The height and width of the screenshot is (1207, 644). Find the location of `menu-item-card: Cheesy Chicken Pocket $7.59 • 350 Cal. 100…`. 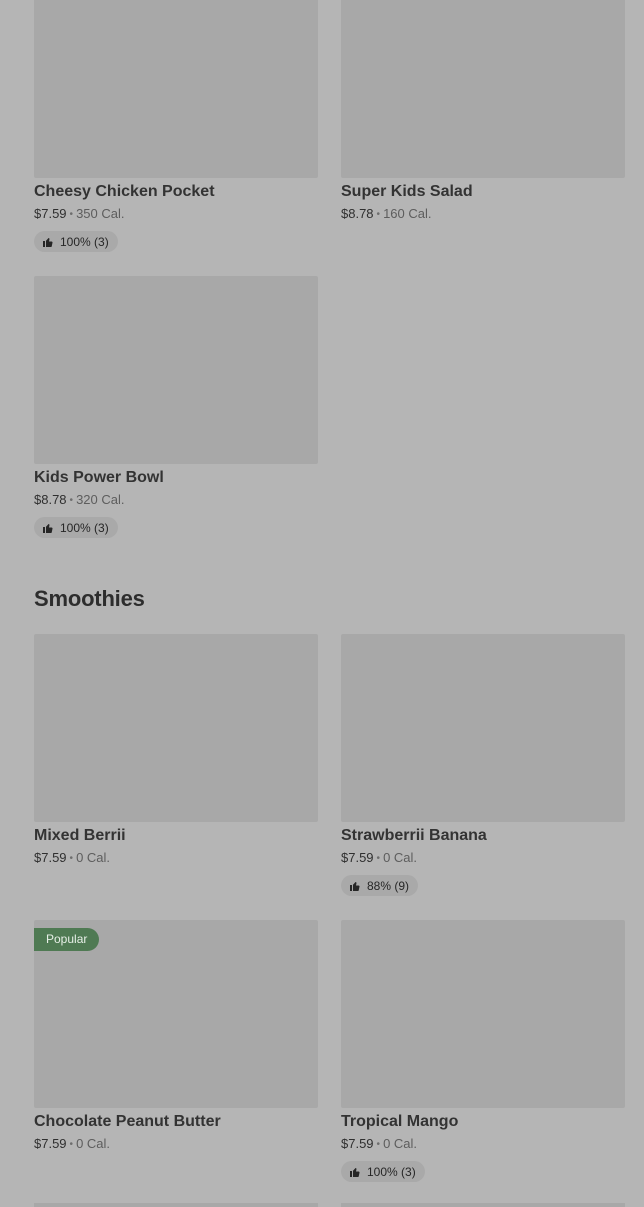

menu-item-card: Cheesy Chicken Pocket $7.59 • 350 Cal. 100… is located at coordinates (176, 126).